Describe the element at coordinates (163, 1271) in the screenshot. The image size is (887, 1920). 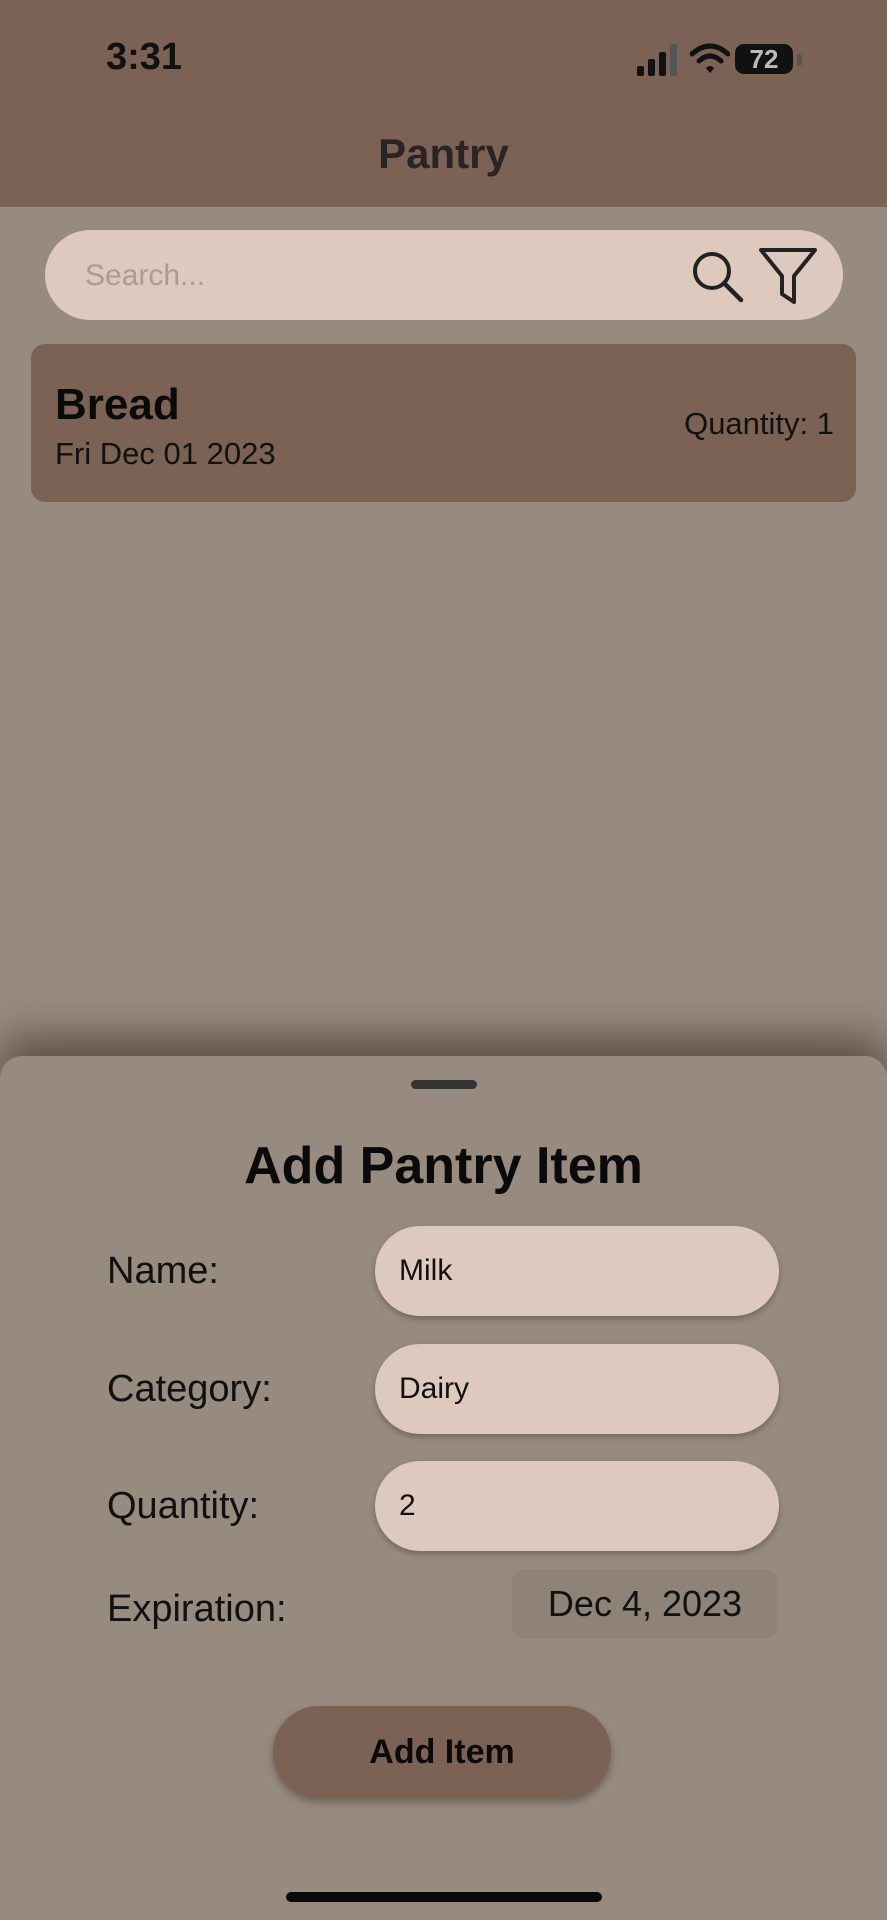
I see `name-label: Name:` at that location.